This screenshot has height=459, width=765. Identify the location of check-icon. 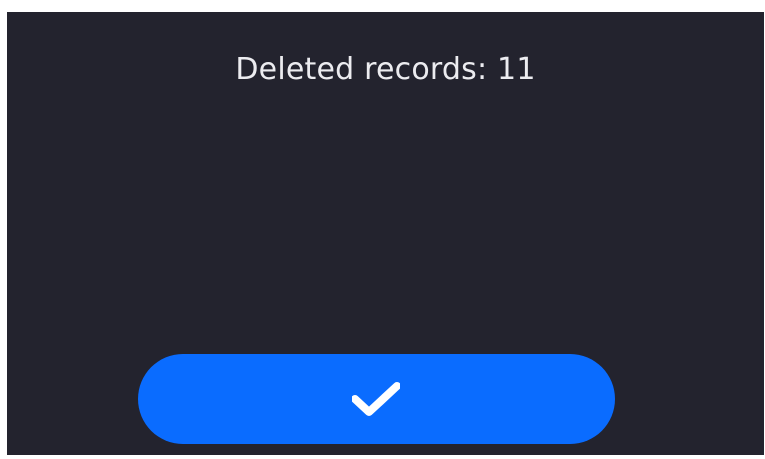
(376, 399).